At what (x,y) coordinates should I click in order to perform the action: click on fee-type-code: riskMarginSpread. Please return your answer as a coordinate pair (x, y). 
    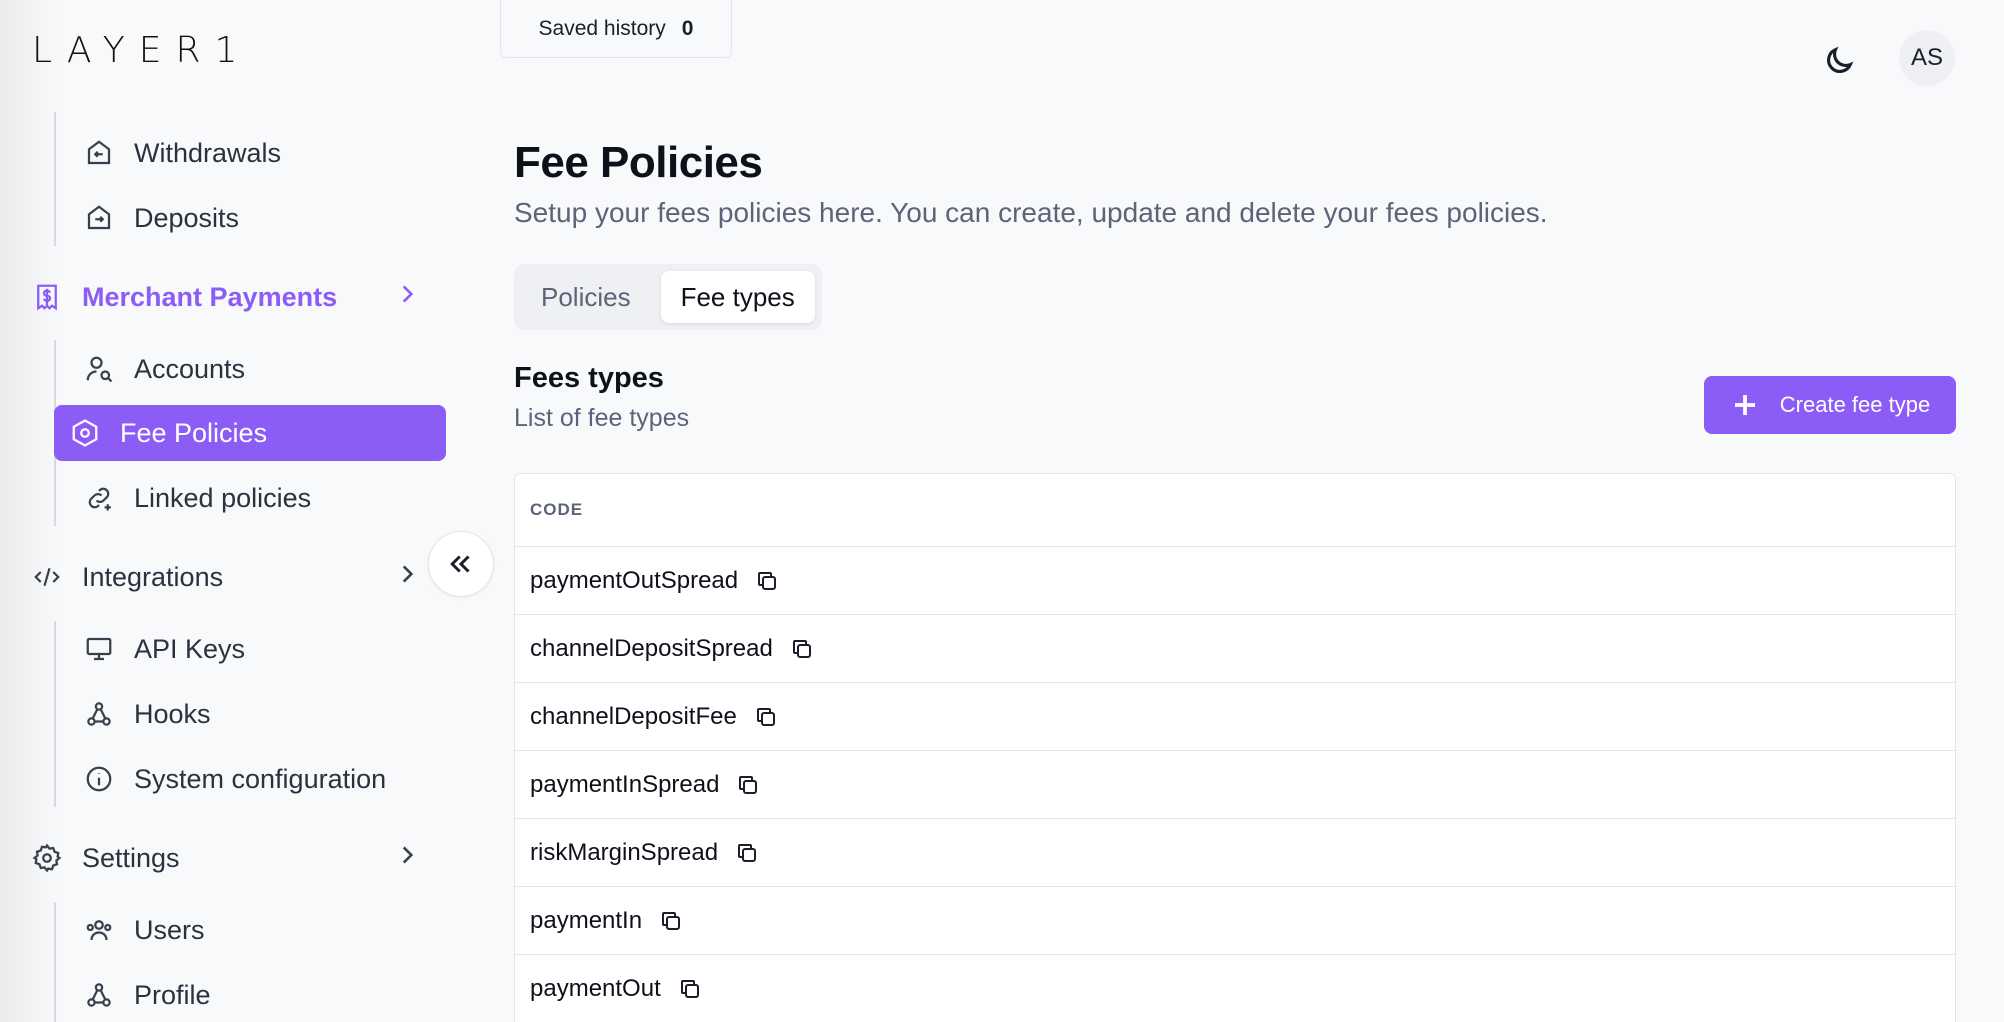
    Looking at the image, I should click on (624, 852).